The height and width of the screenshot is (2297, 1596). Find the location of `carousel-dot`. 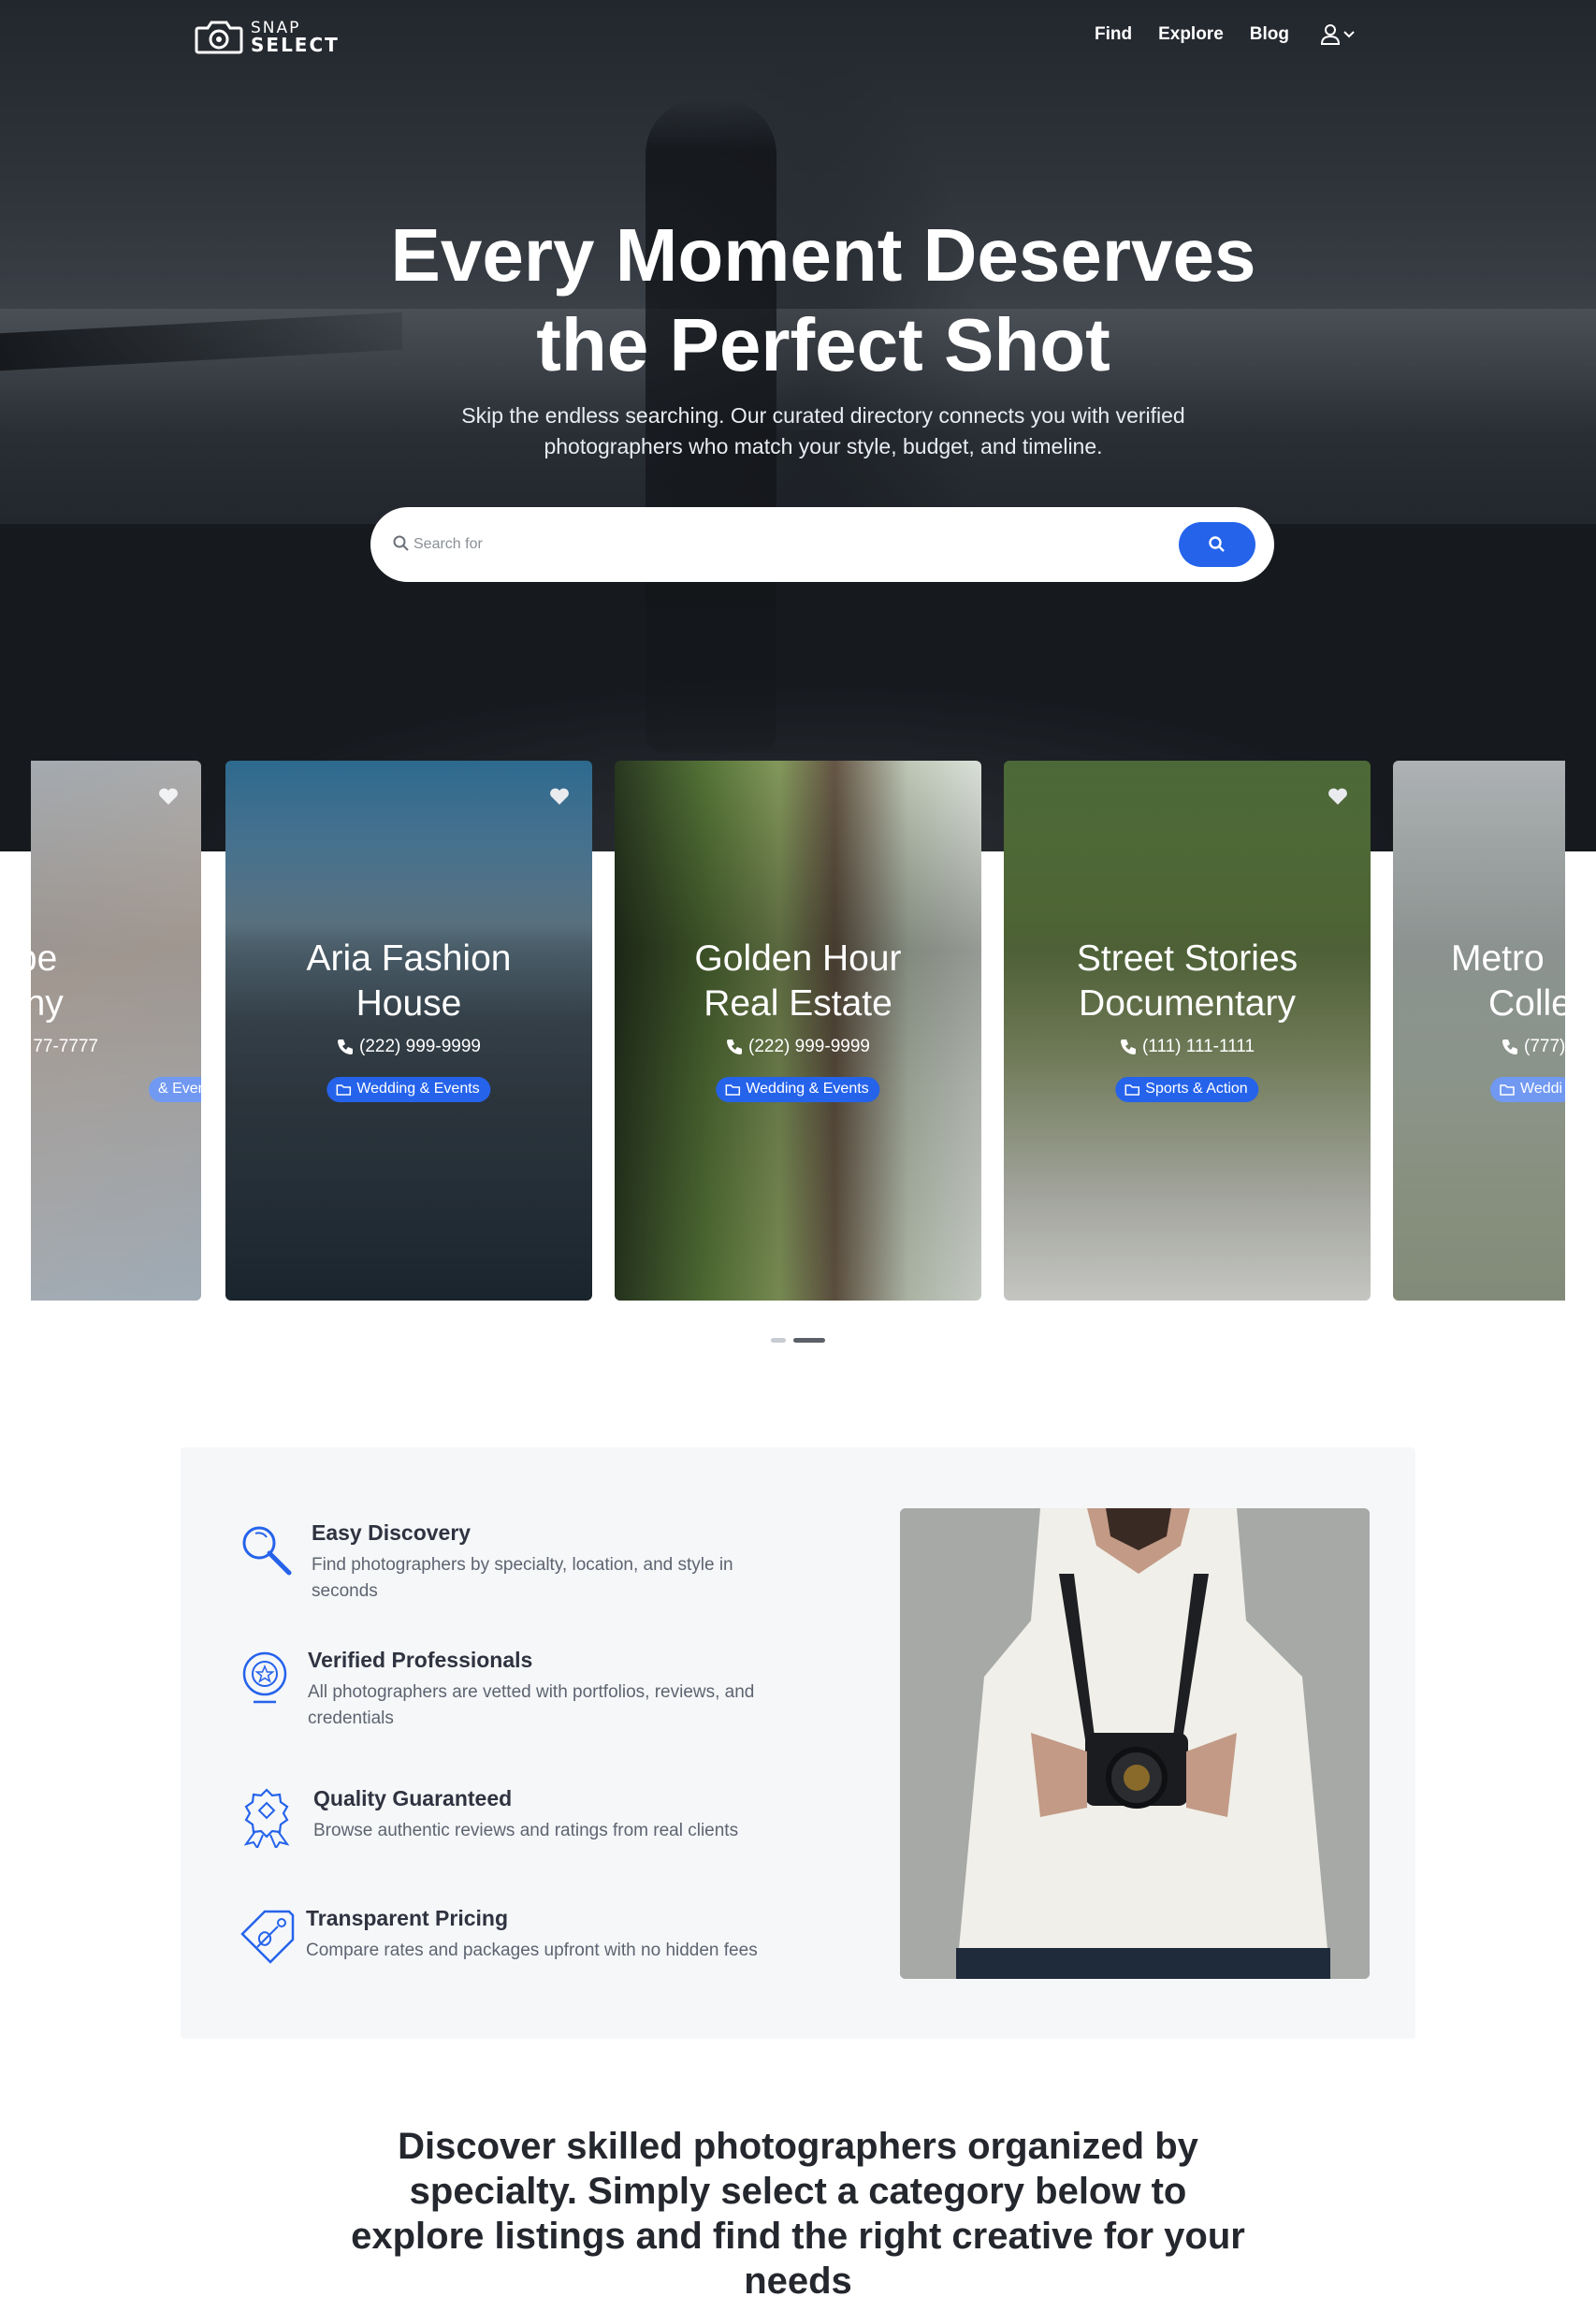

carousel-dot is located at coordinates (778, 1340).